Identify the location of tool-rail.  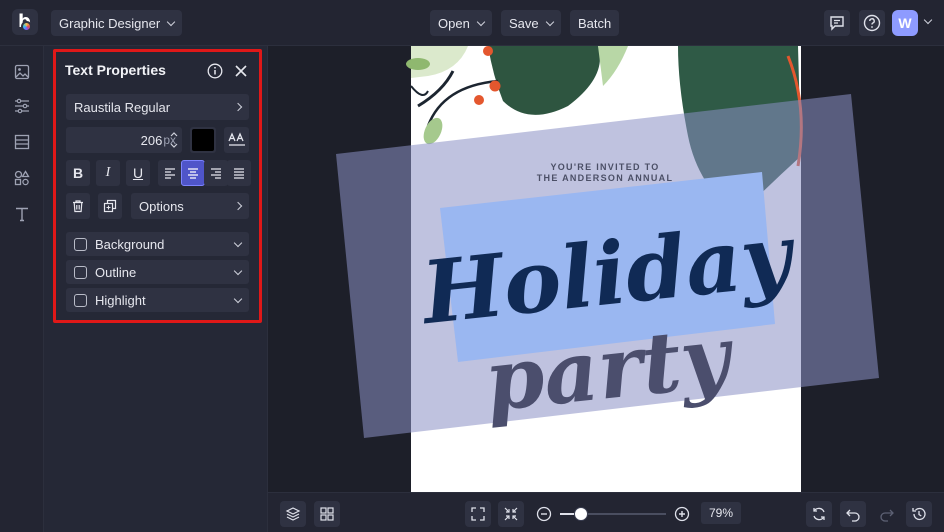
(22, 289).